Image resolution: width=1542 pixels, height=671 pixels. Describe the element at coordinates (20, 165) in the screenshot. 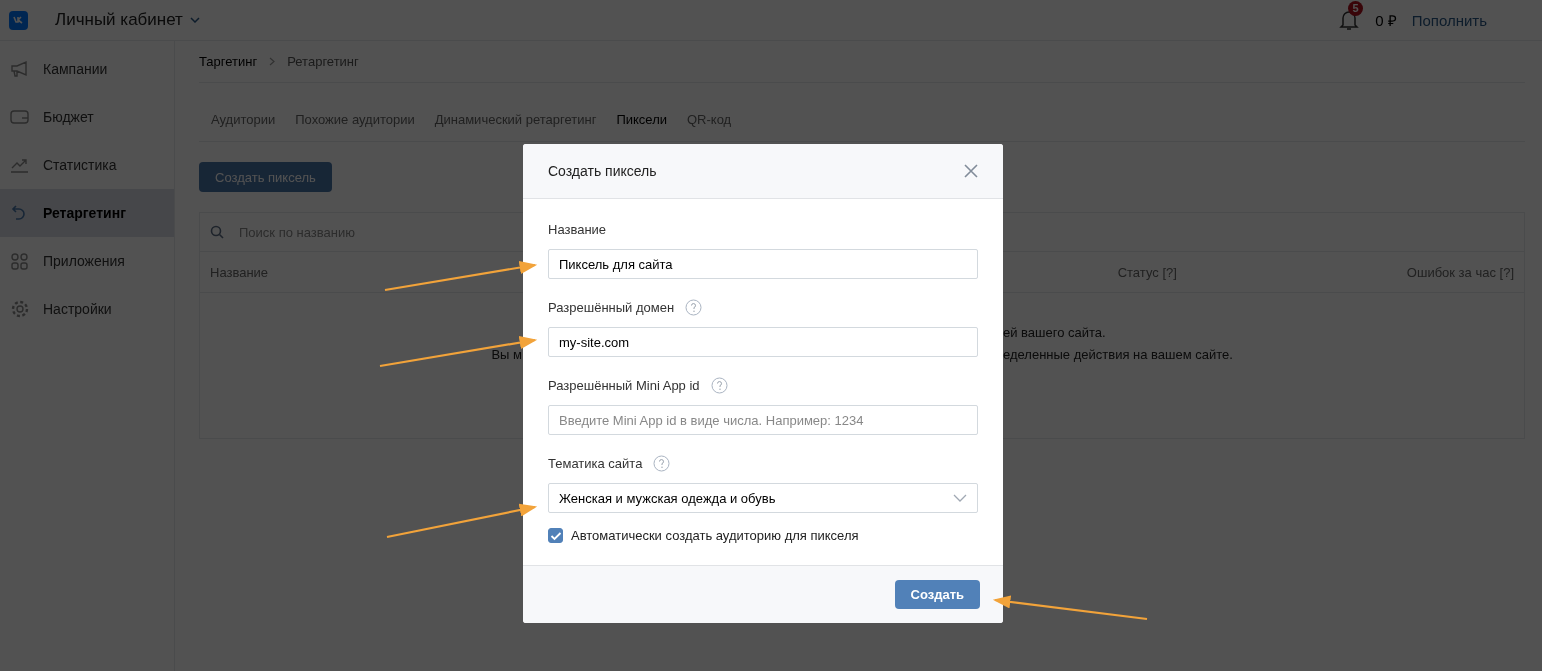

I see `chart-icon` at that location.